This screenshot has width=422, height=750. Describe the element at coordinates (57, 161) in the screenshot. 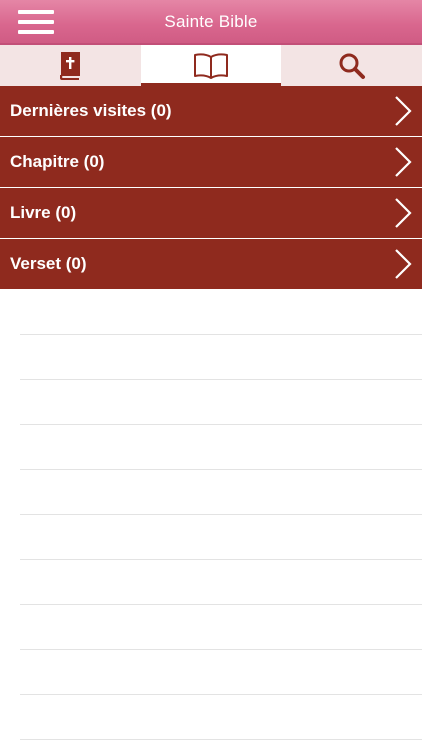

I see `list-item-label: Chapitre (0)` at that location.